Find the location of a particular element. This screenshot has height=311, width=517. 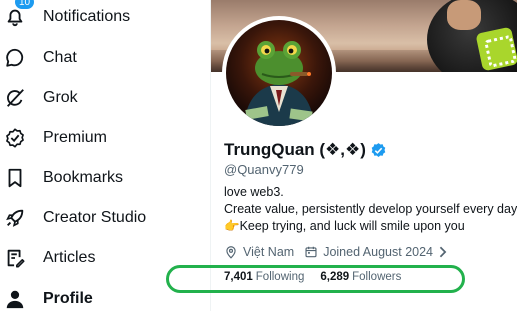

article-edit-icon is located at coordinates (15, 258).